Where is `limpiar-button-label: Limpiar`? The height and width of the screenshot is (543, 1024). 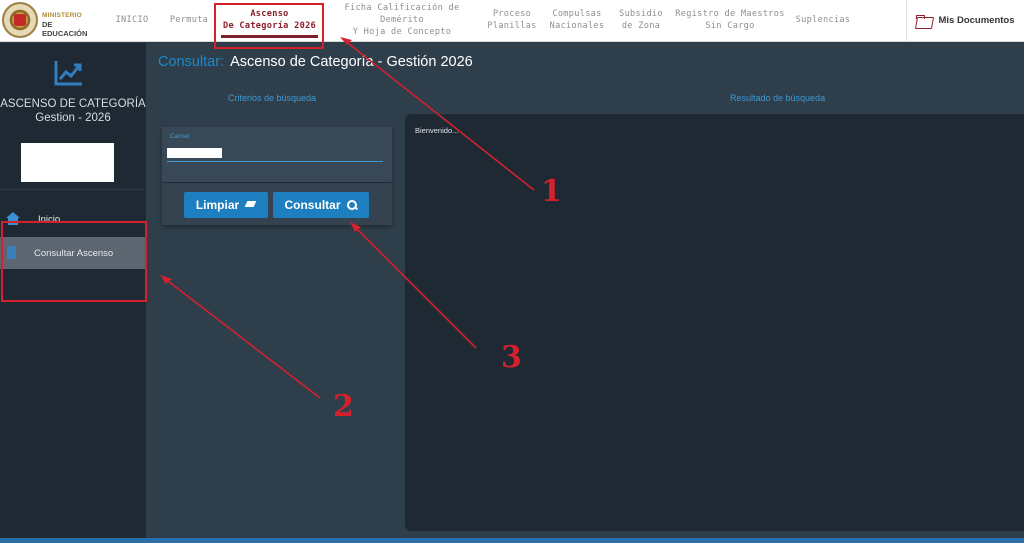 limpiar-button-label: Limpiar is located at coordinates (217, 205).